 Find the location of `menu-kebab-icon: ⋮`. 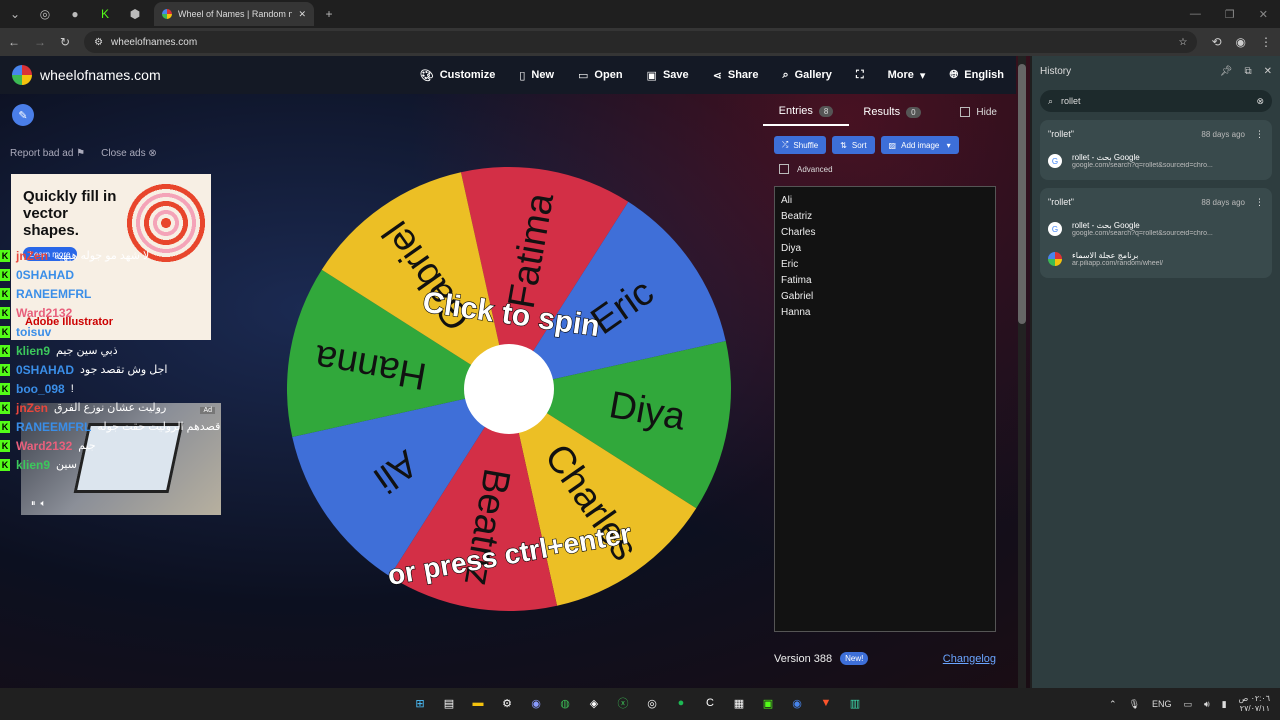

menu-kebab-icon: ⋮ is located at coordinates (1266, 42).